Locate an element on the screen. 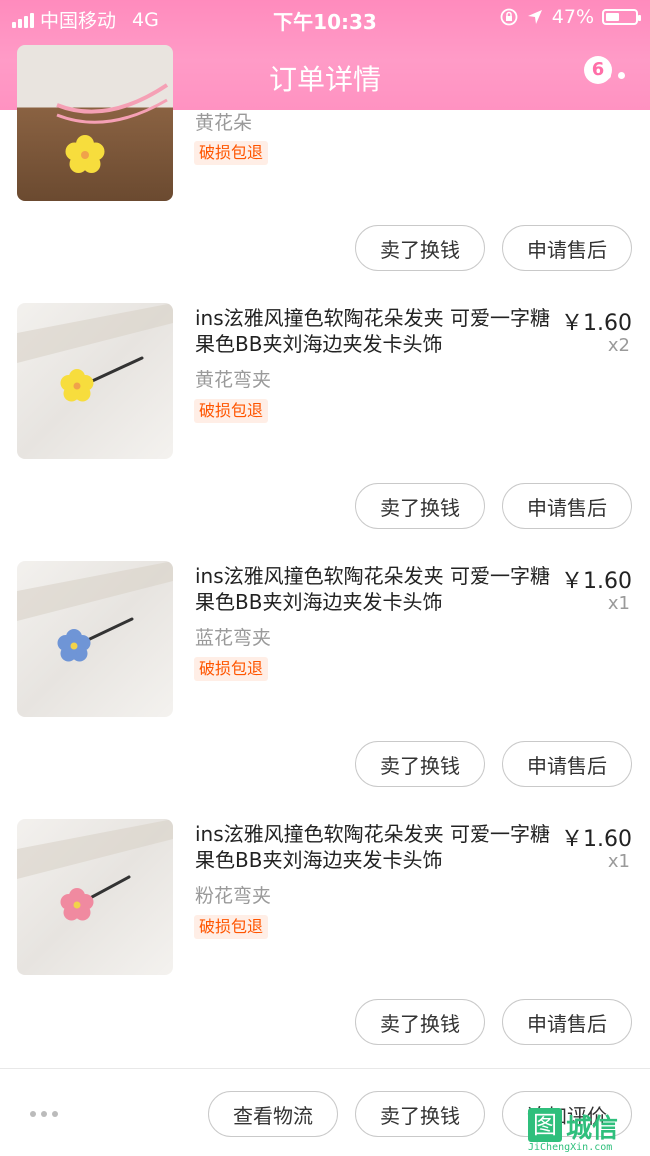  product-spec: 黄花朵 is located at coordinates (224, 123).